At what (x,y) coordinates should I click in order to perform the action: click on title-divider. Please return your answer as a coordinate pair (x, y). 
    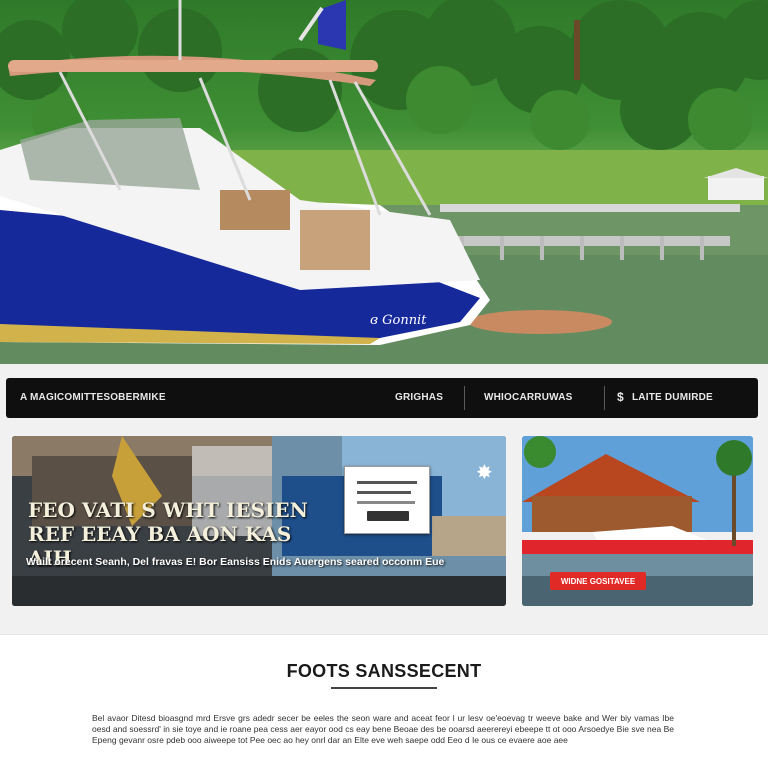
    Looking at the image, I should click on (384, 688).